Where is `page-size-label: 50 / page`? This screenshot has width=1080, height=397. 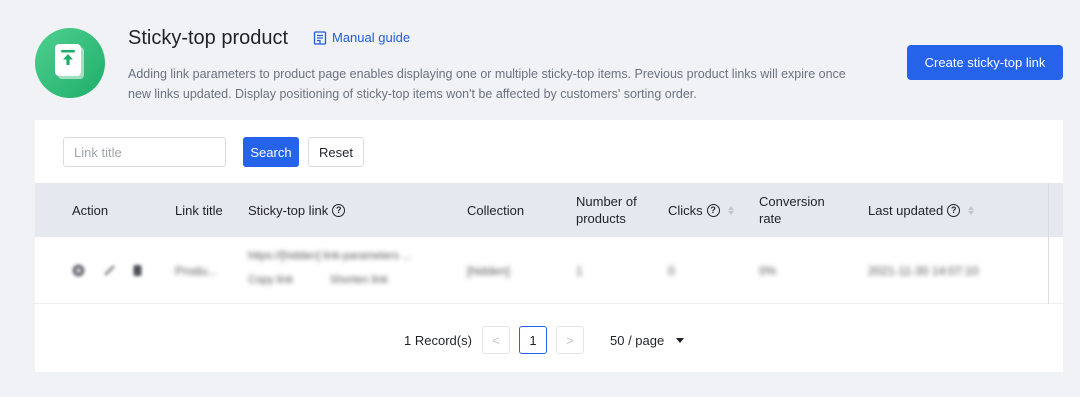 page-size-label: 50 / page is located at coordinates (637, 340).